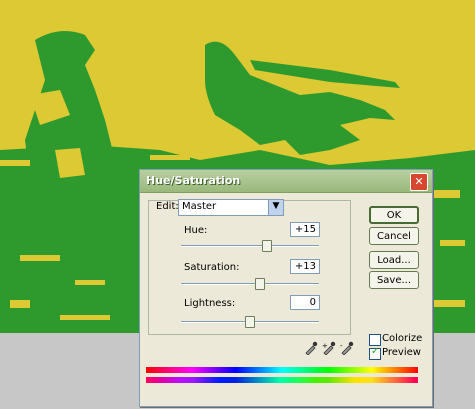  Describe the element at coordinates (266, 246) in the screenshot. I see `hue-slider-thumb` at that location.